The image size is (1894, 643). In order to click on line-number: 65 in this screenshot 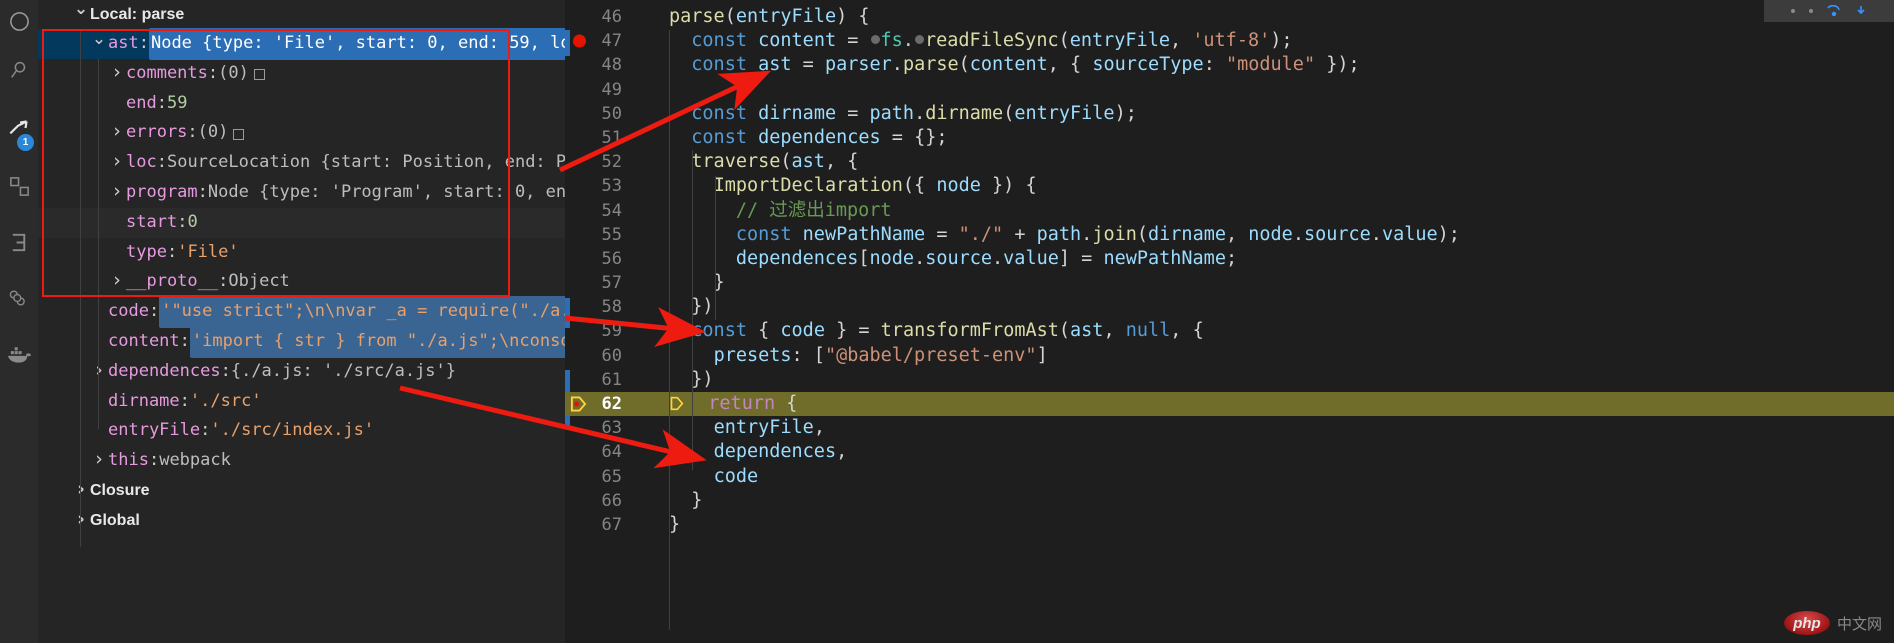, I will do `click(611, 476)`.